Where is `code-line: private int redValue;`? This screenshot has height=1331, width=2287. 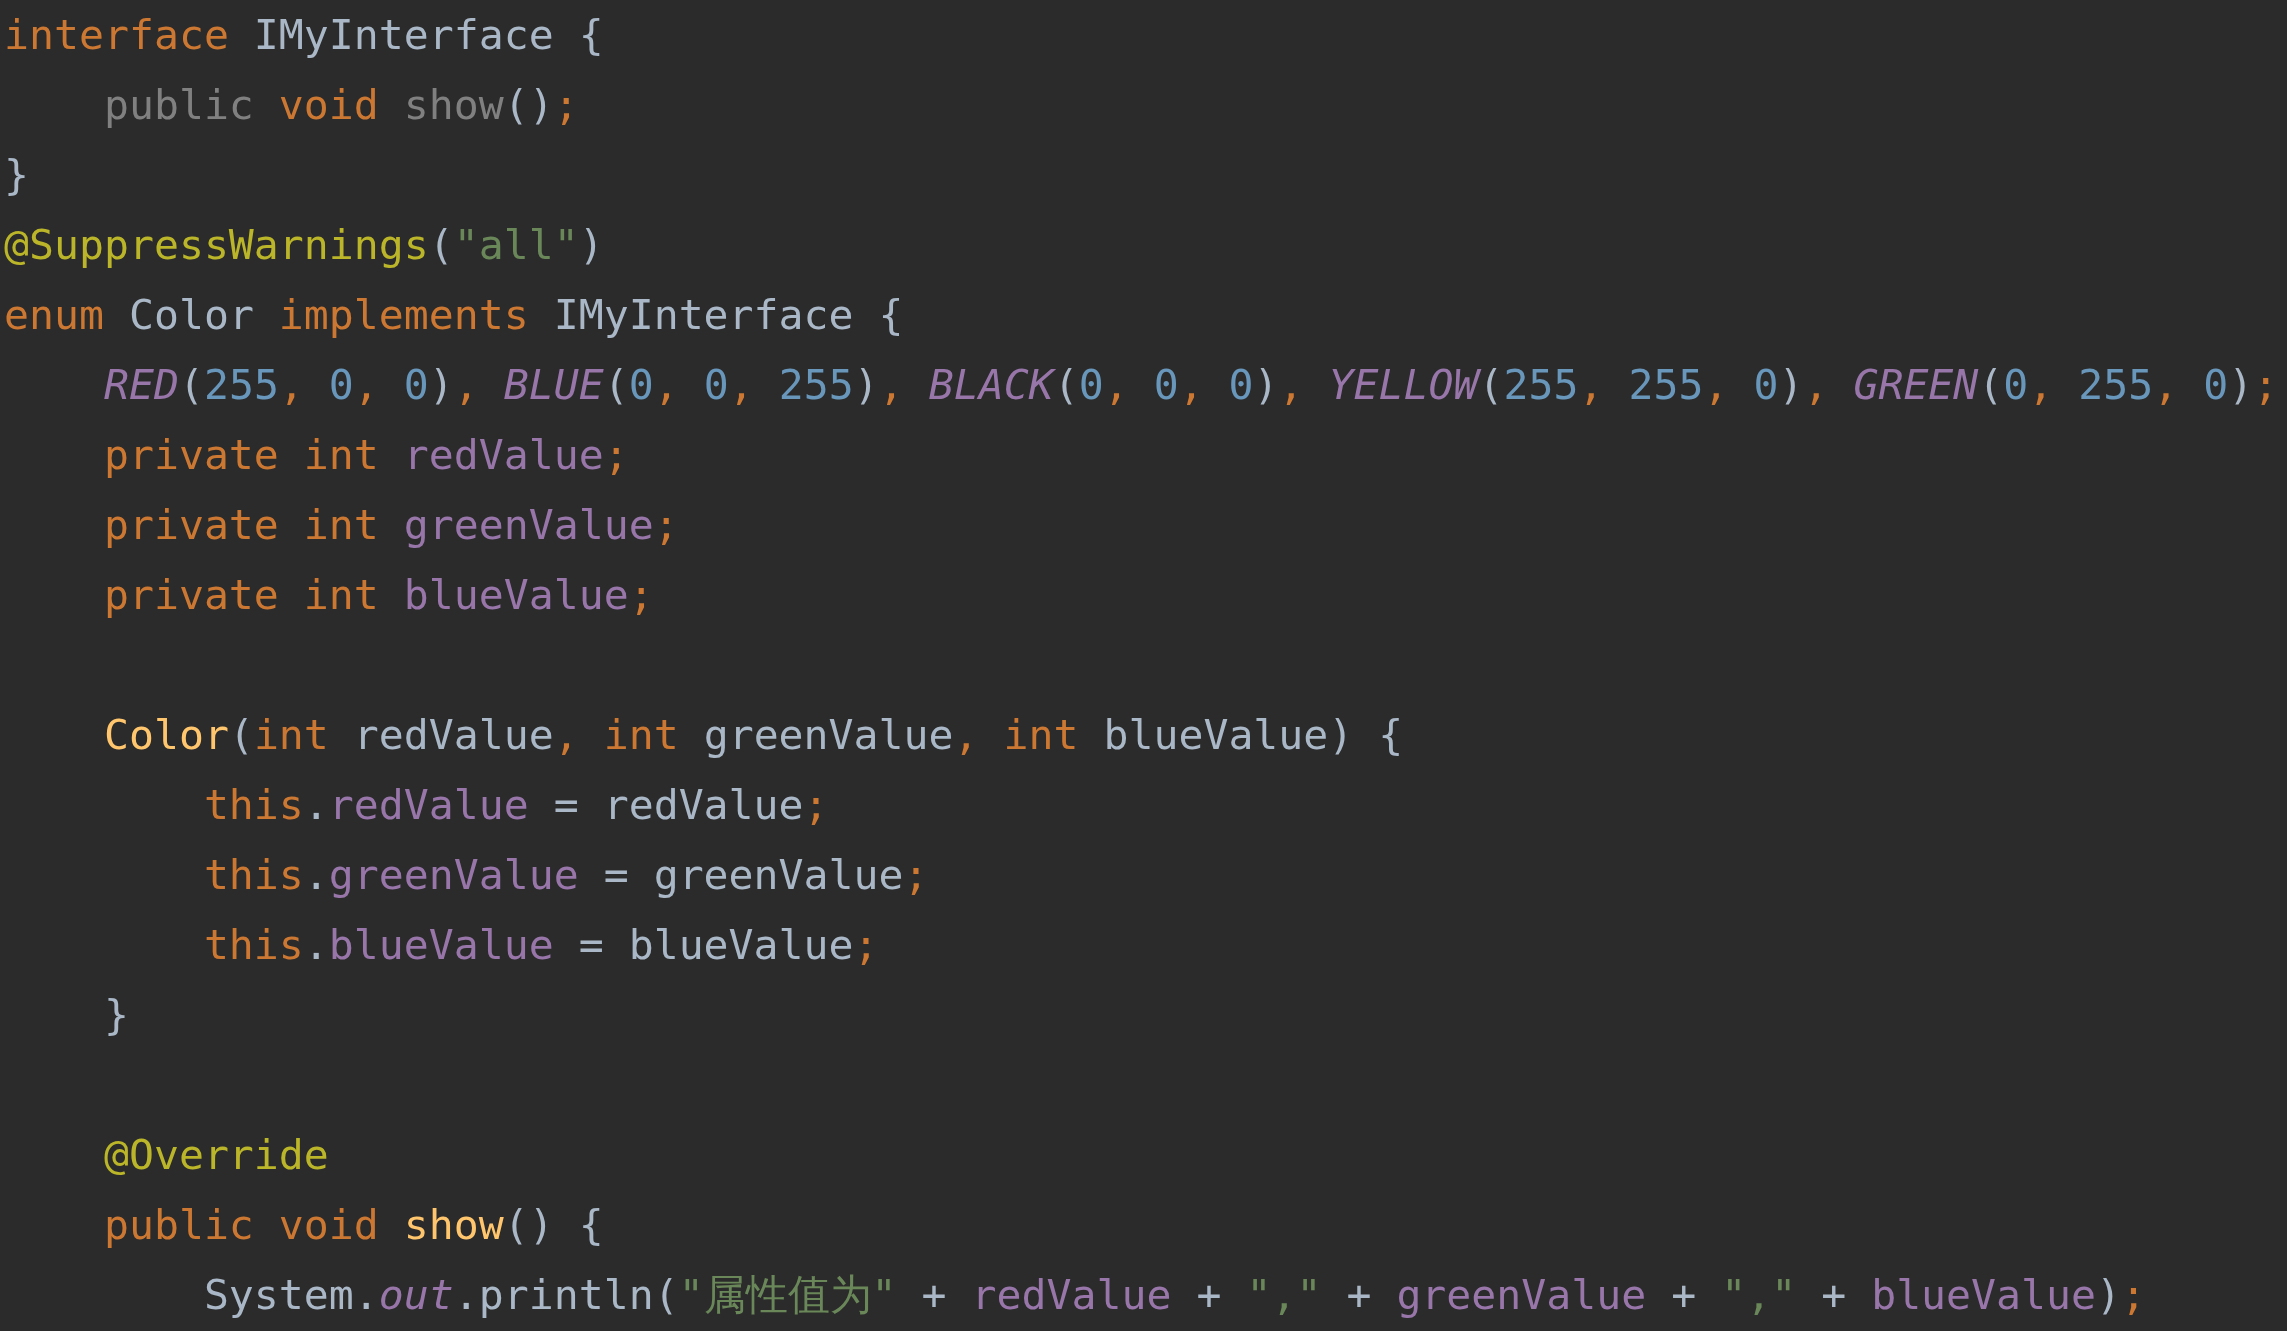 code-line: private int redValue; is located at coordinates (366, 455).